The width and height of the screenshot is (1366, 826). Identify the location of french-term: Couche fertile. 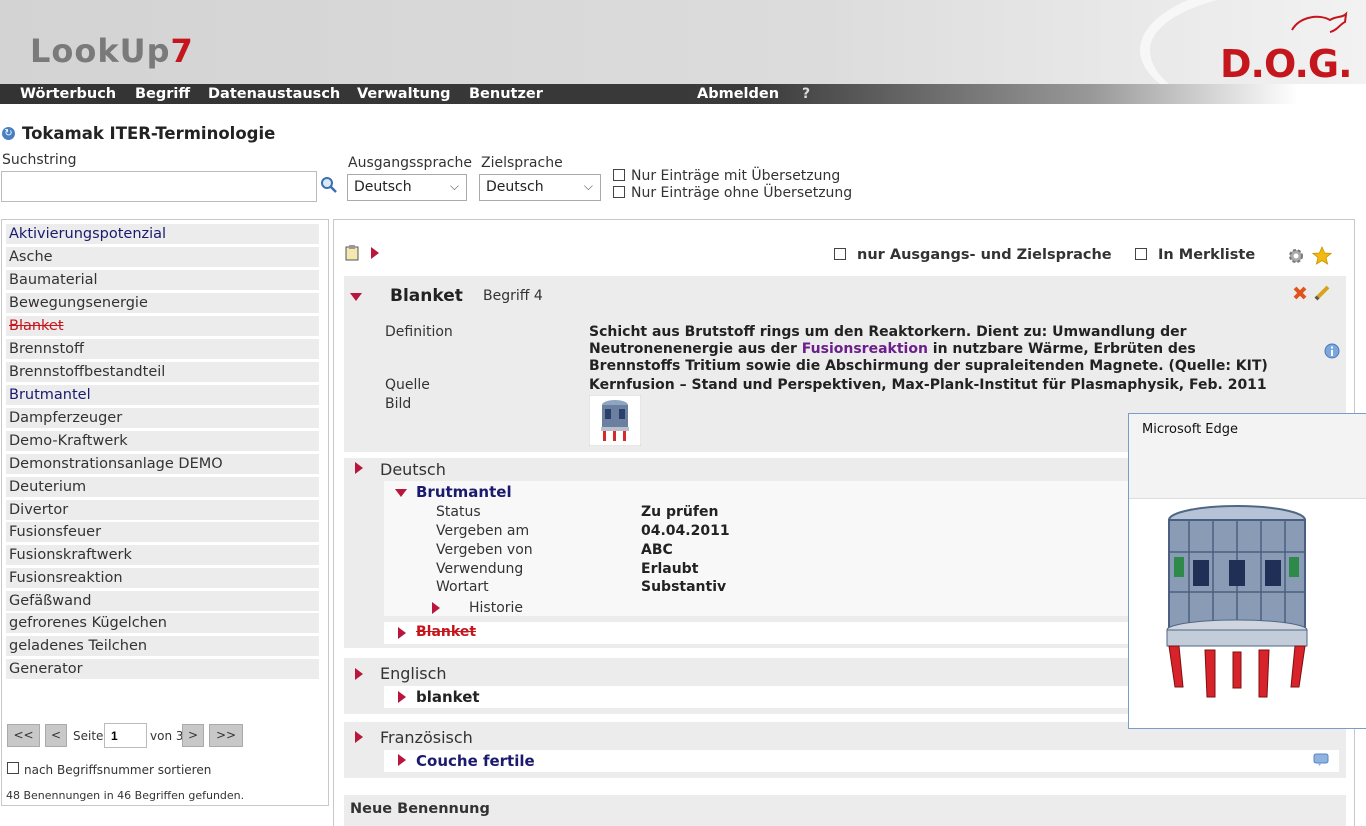
(475, 761).